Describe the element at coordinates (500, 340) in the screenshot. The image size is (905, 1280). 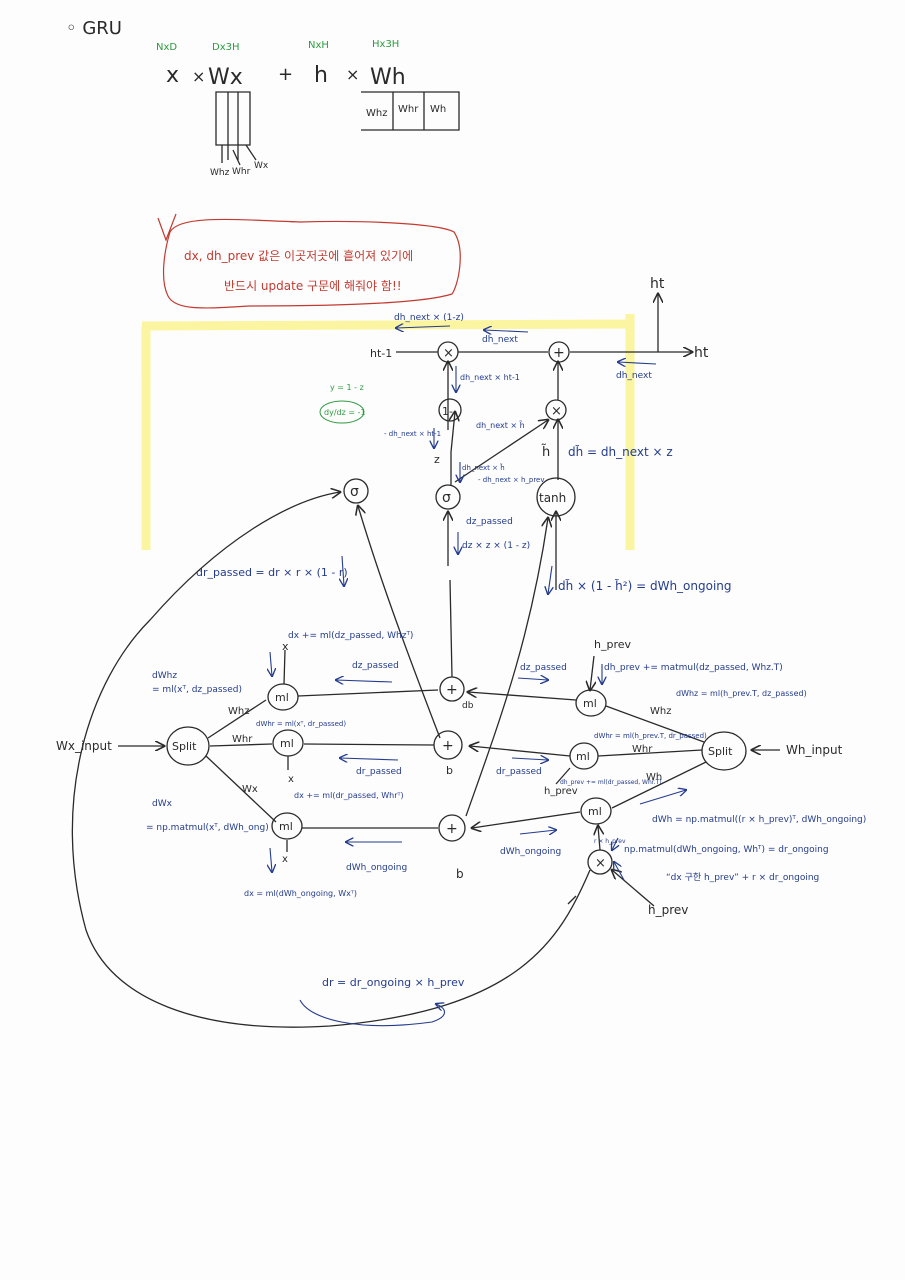
I see `dh-next-label: dh_next` at that location.